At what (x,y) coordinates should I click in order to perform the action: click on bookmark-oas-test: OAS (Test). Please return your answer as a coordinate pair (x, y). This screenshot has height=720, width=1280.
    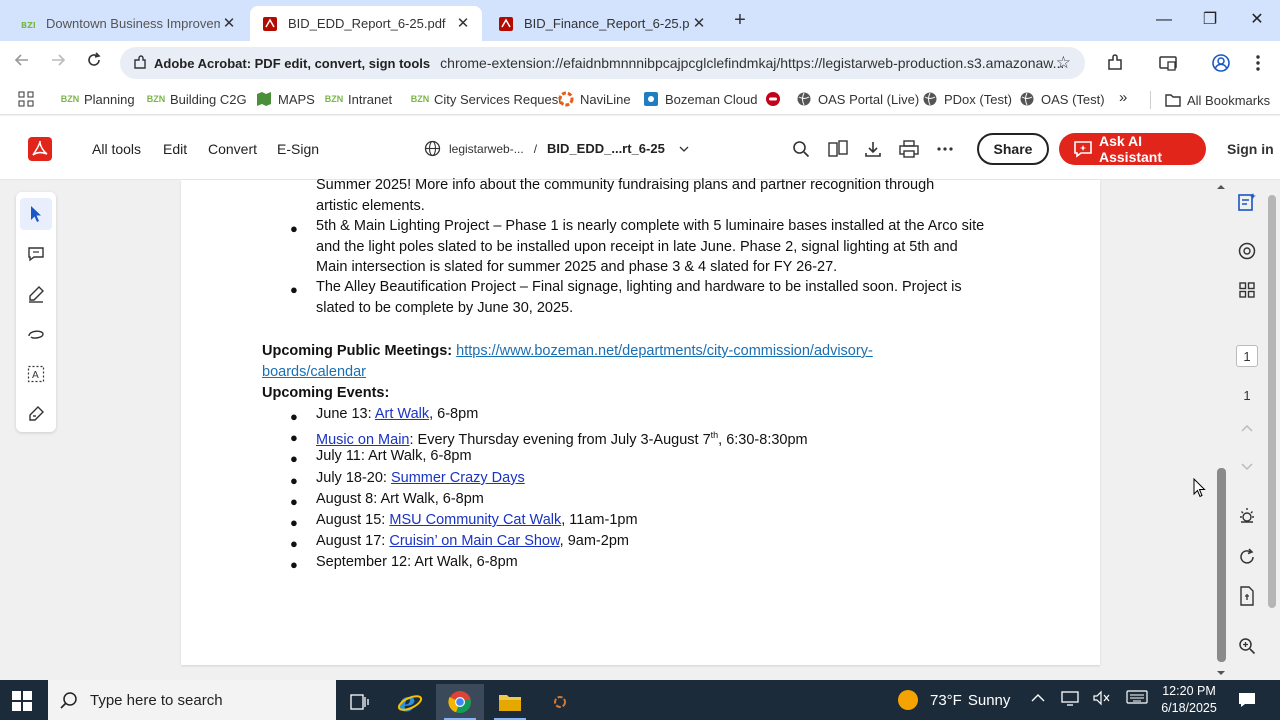
    Looking at the image, I should click on (1062, 99).